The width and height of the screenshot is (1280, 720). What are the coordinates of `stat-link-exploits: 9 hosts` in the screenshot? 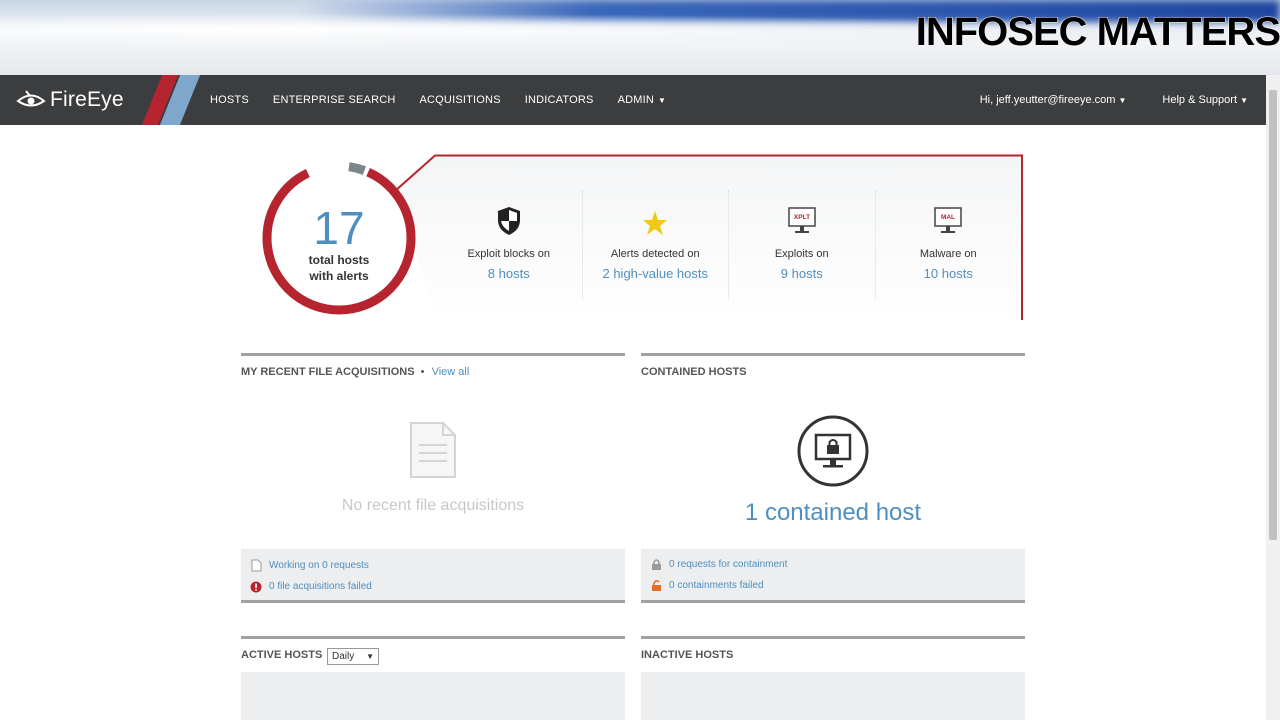 It's located at (802, 273).